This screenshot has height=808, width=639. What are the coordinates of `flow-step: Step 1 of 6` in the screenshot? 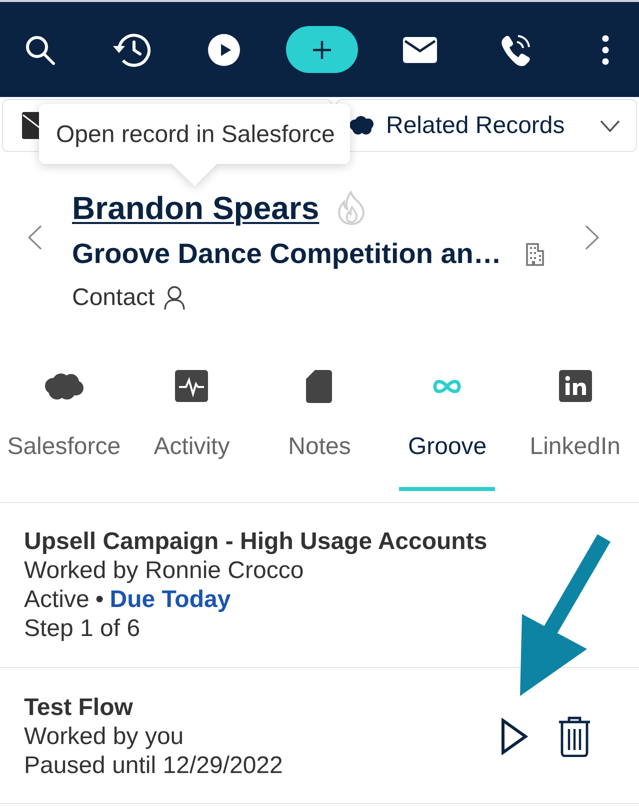 It's located at (82, 628).